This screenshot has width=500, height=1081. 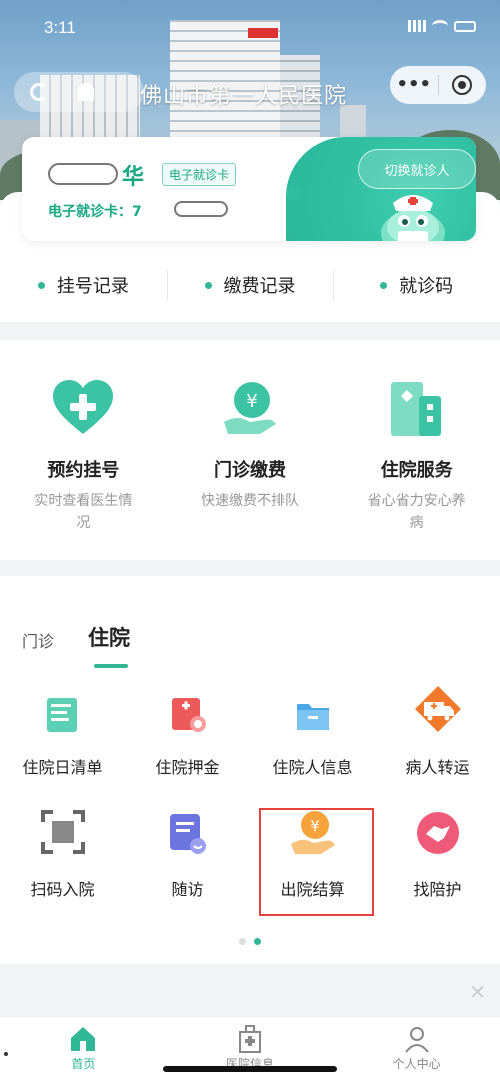 What do you see at coordinates (416, 408) in the screenshot?
I see `hospital-building-icon` at bounding box center [416, 408].